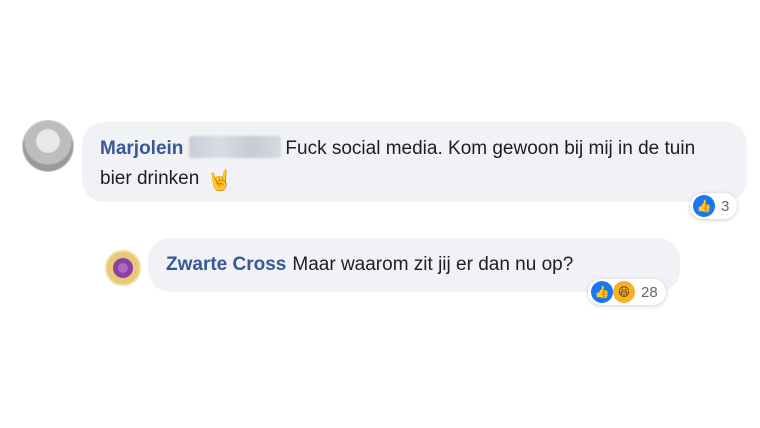 Image resolution: width=760 pixels, height=428 pixels. Describe the element at coordinates (725, 206) in the screenshot. I see `reaction-count: 3` at that location.